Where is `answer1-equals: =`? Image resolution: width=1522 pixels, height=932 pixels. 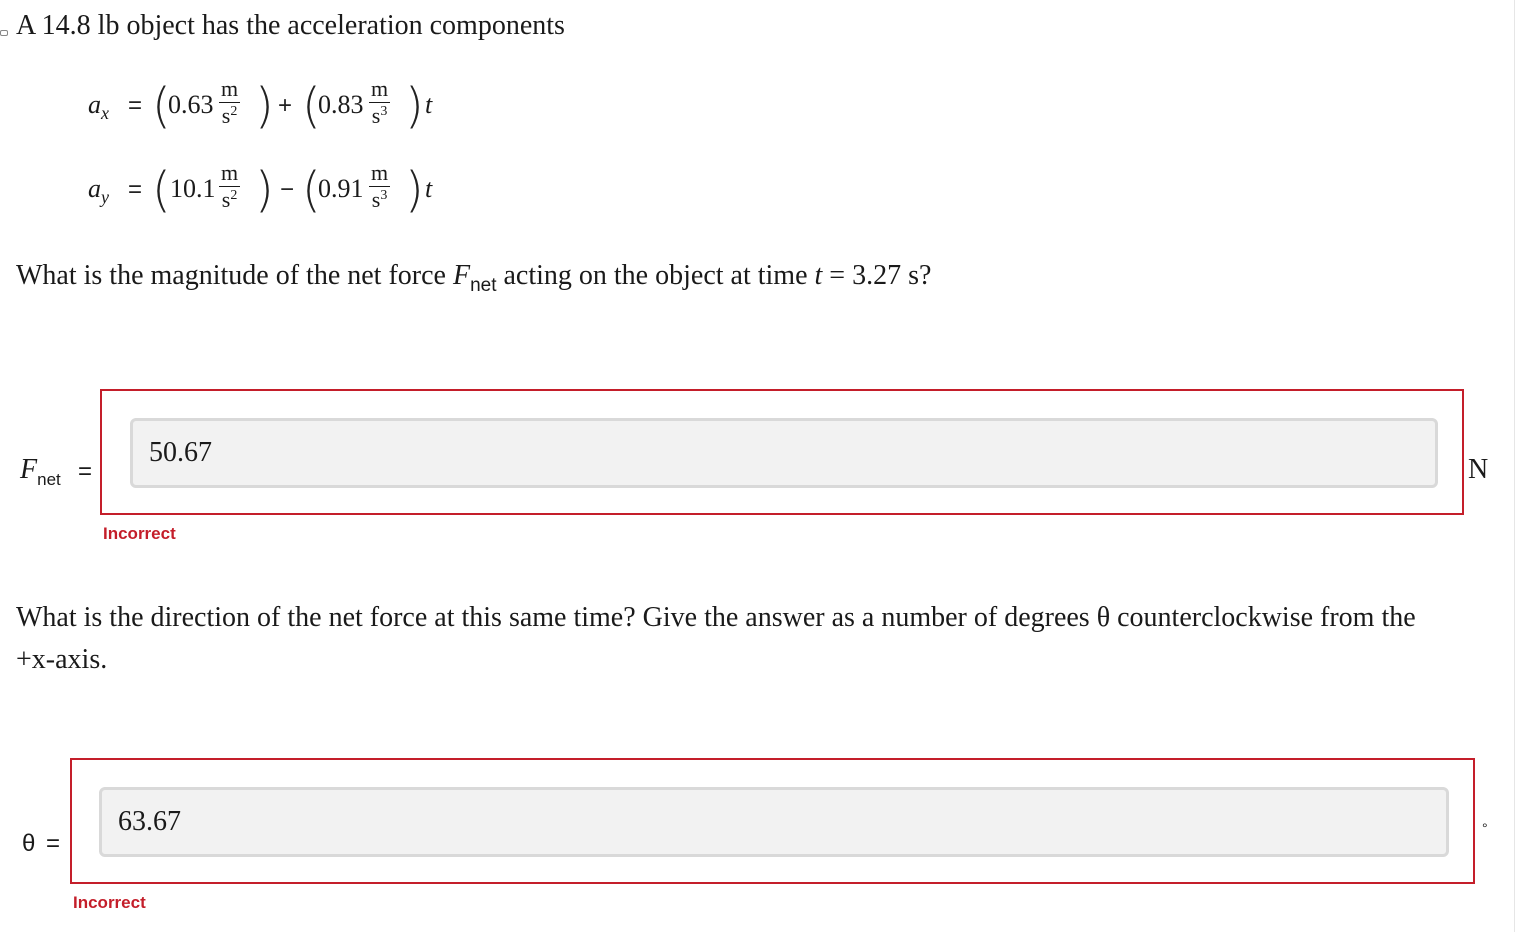
answer1-equals: = is located at coordinates (85, 471).